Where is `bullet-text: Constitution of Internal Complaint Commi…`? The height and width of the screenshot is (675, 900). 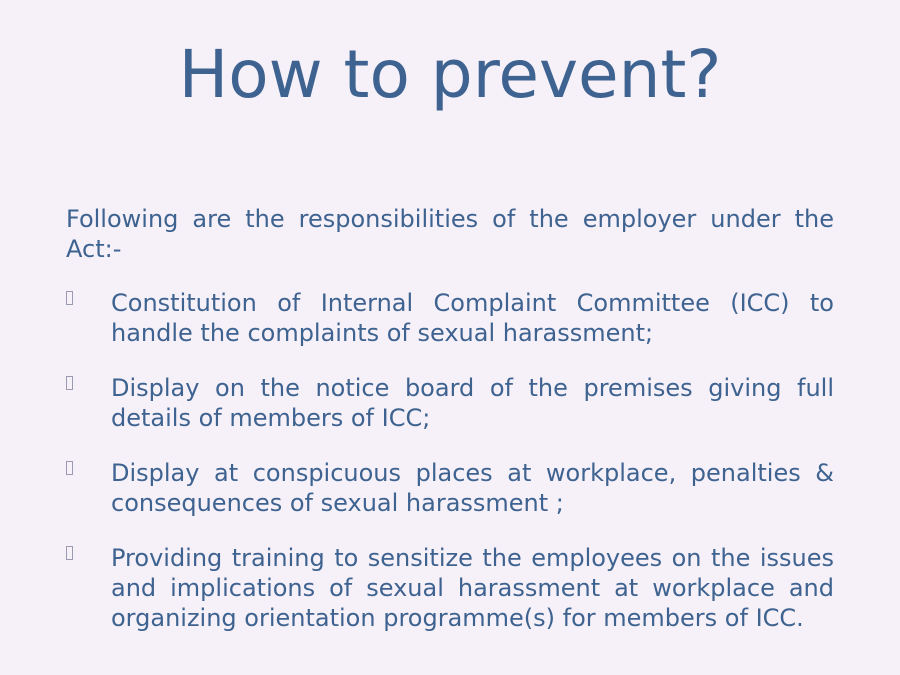 bullet-text: Constitution of Internal Complaint Commi… is located at coordinates (472, 318).